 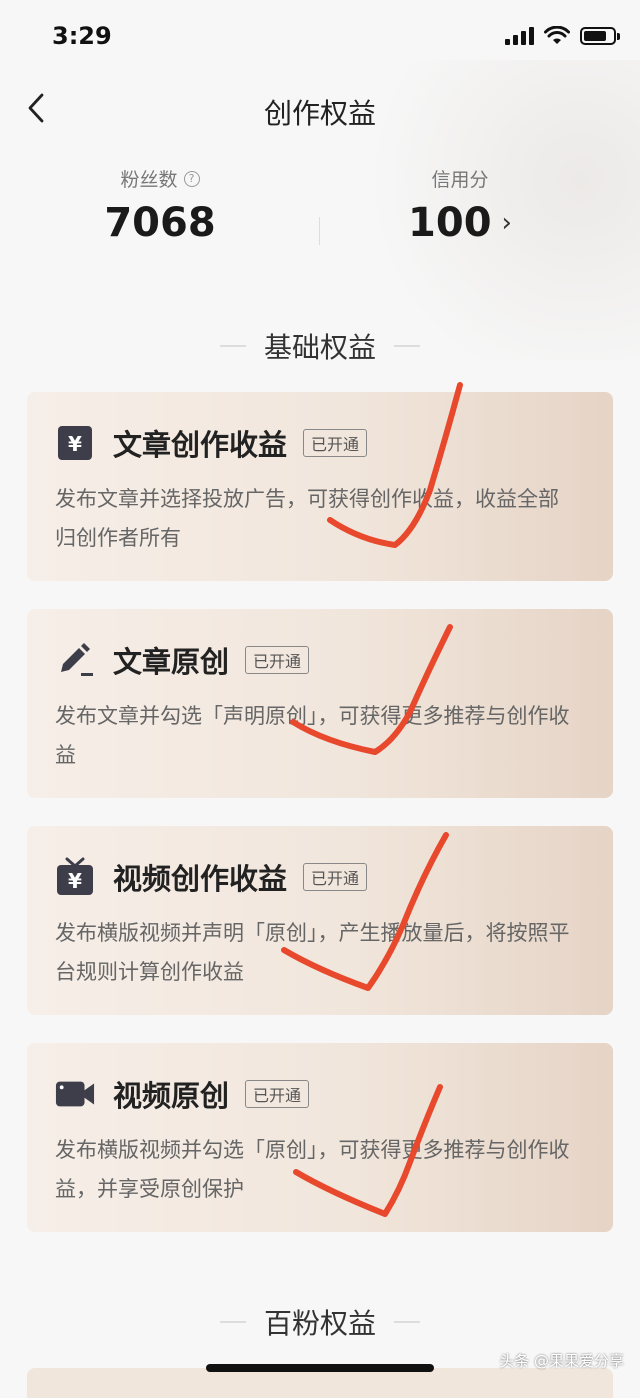 What do you see at coordinates (320, 1322) in the screenshot?
I see `section-title-hundred-fans: 百粉权益` at bounding box center [320, 1322].